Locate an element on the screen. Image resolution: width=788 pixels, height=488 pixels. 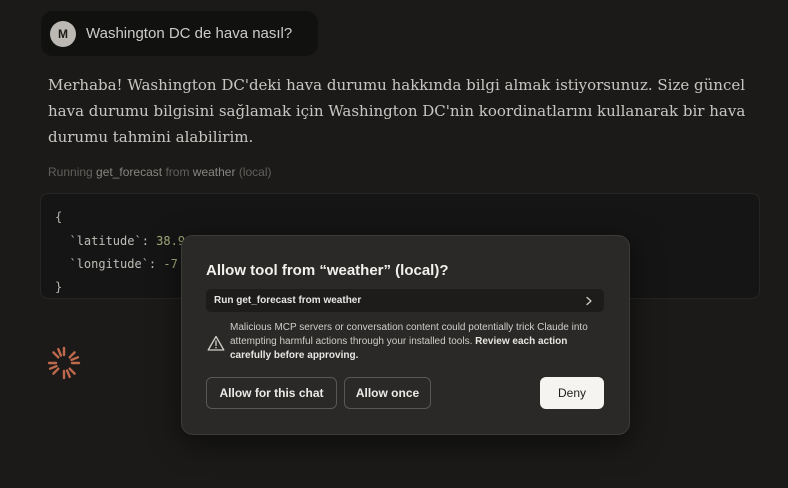
deny-button: Deny is located at coordinates (572, 393).